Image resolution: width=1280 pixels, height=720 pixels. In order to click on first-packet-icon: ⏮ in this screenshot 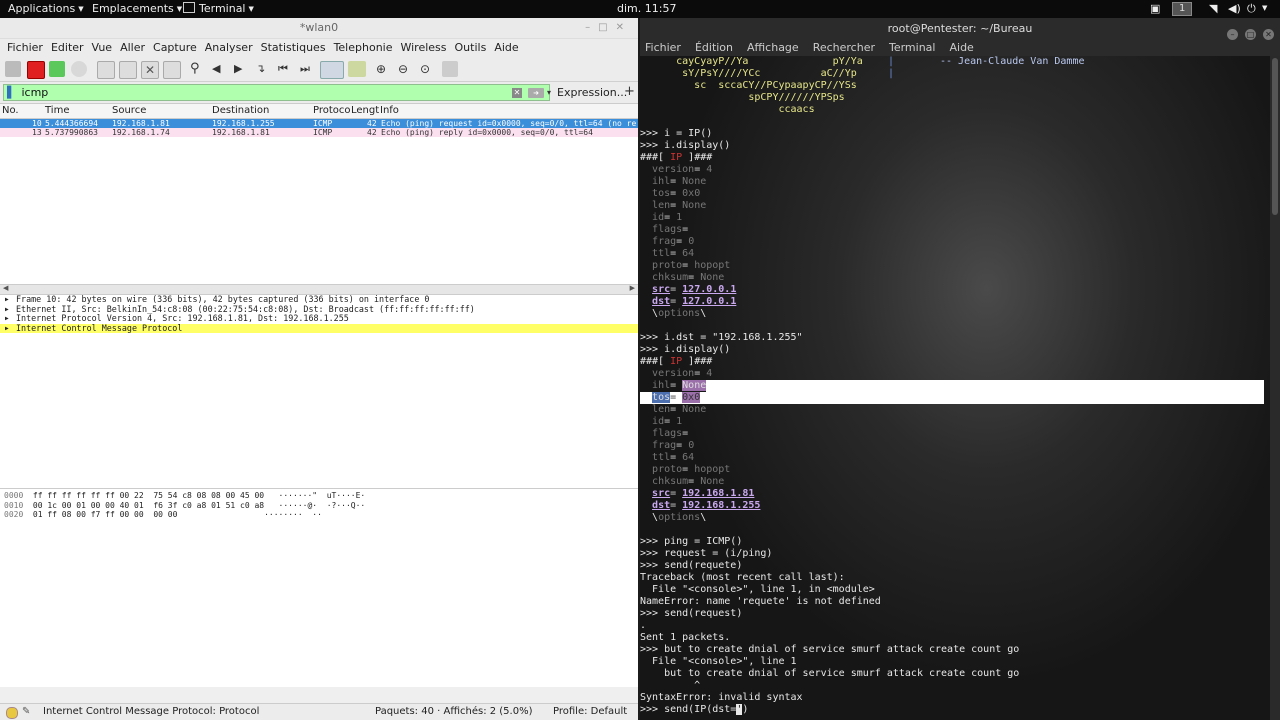, I will do `click(286, 69)`.